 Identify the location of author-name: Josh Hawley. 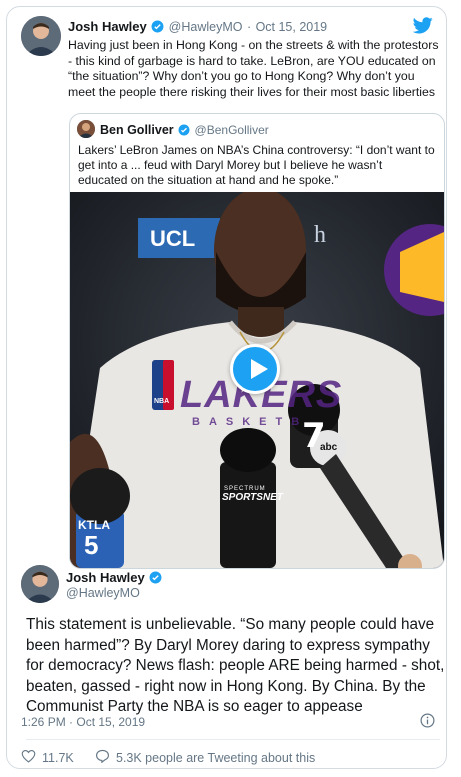
(107, 26).